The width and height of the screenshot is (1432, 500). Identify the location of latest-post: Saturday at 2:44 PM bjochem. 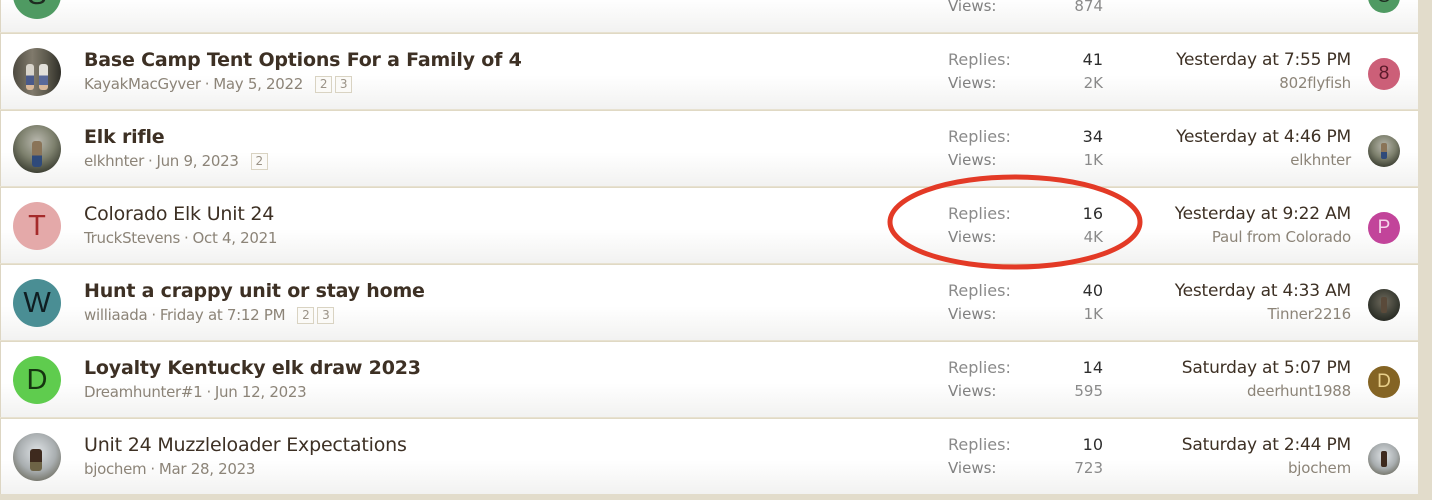
(1266, 456).